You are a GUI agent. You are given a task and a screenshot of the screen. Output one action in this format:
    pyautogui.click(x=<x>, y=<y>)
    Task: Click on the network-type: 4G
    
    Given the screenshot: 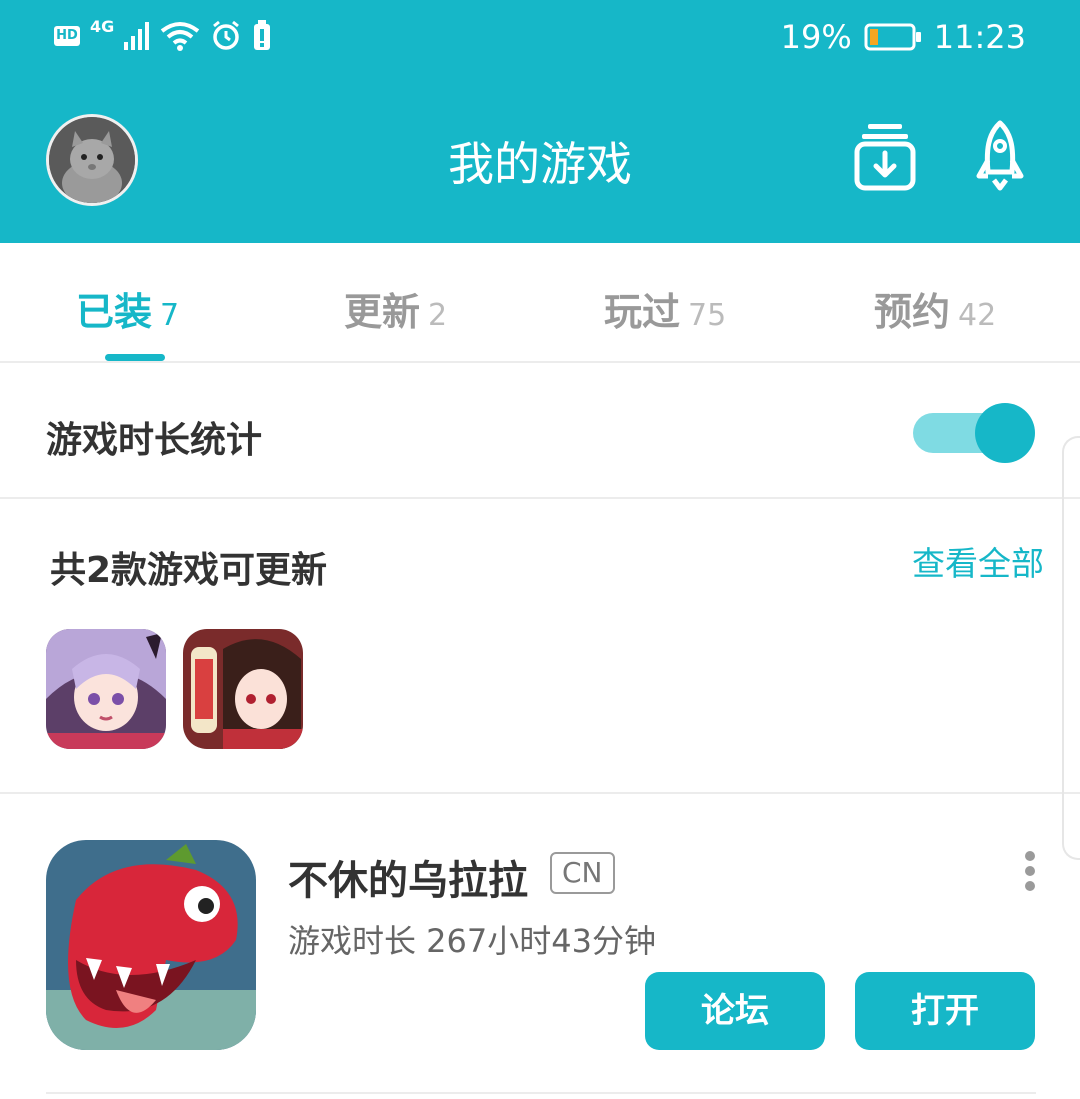 What is the action you would take?
    pyautogui.click(x=102, y=26)
    